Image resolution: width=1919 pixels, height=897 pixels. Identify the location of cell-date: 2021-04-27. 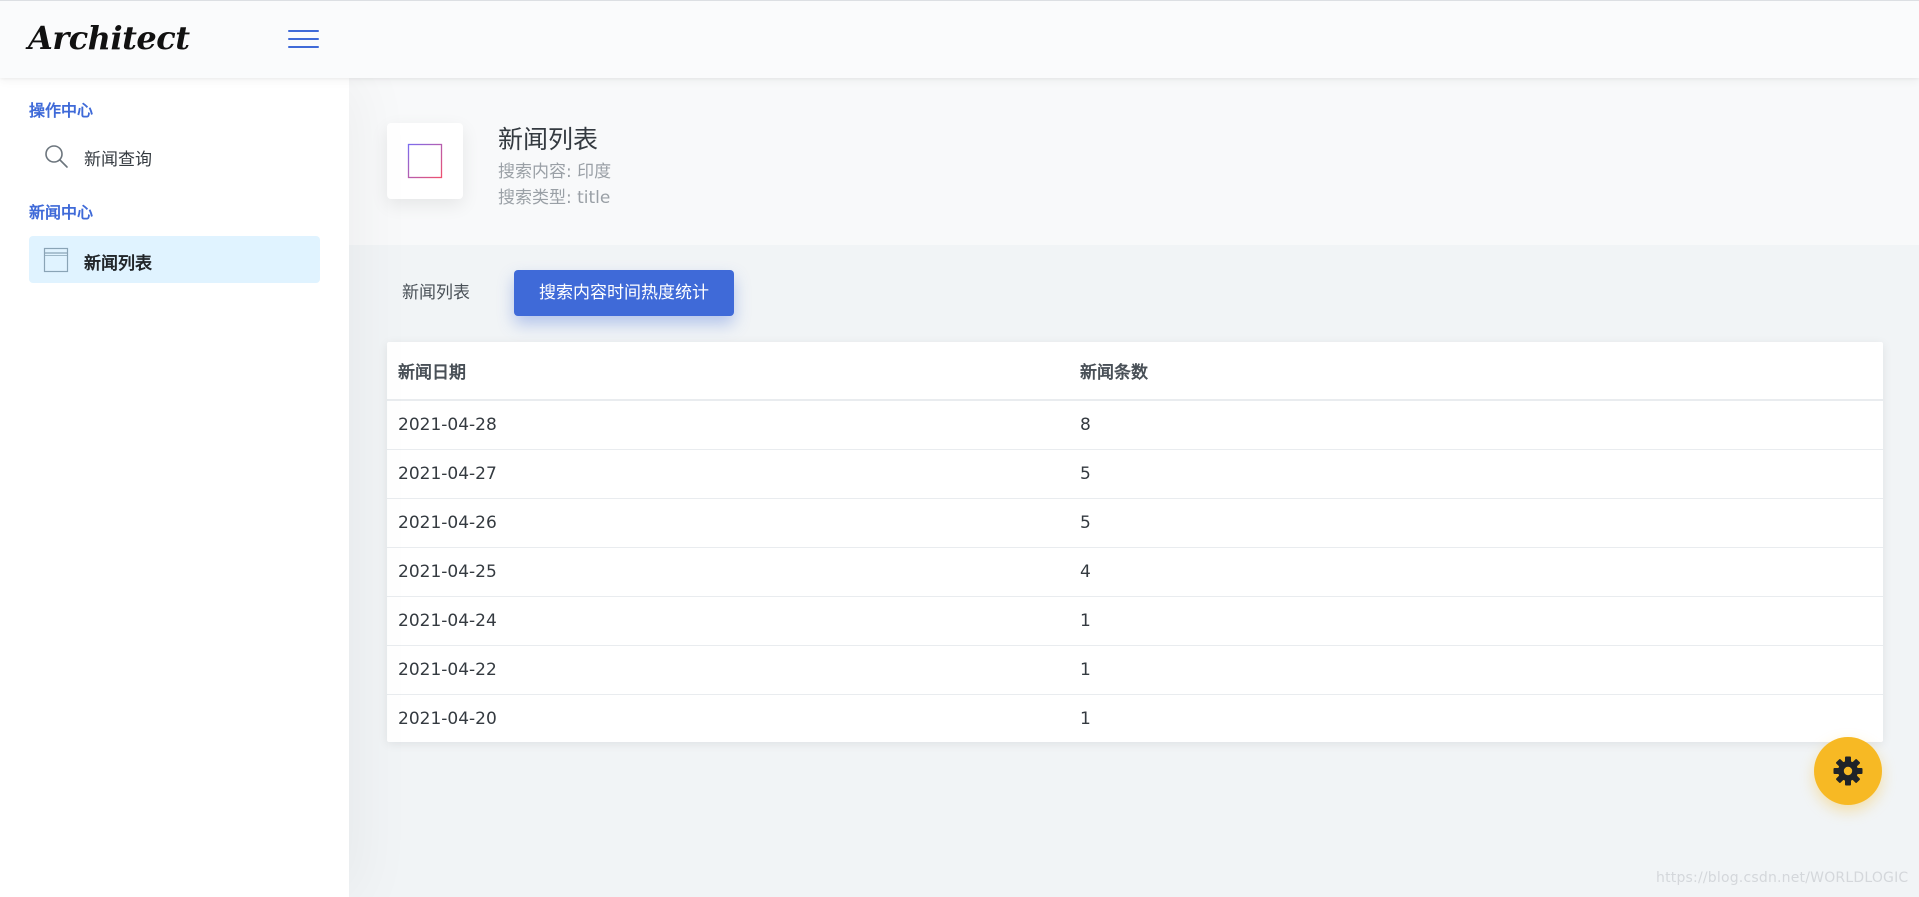
(728, 473).